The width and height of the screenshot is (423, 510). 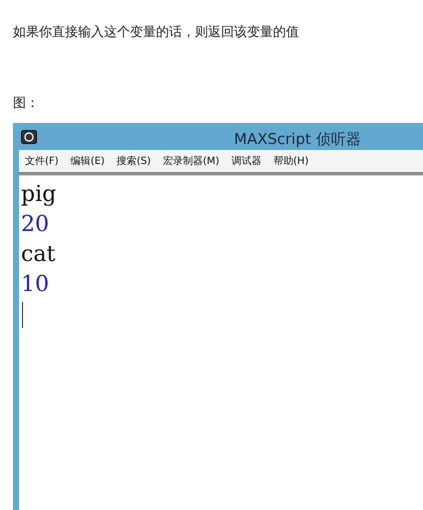 I want to click on menu-item: 文件(F), so click(x=42, y=161).